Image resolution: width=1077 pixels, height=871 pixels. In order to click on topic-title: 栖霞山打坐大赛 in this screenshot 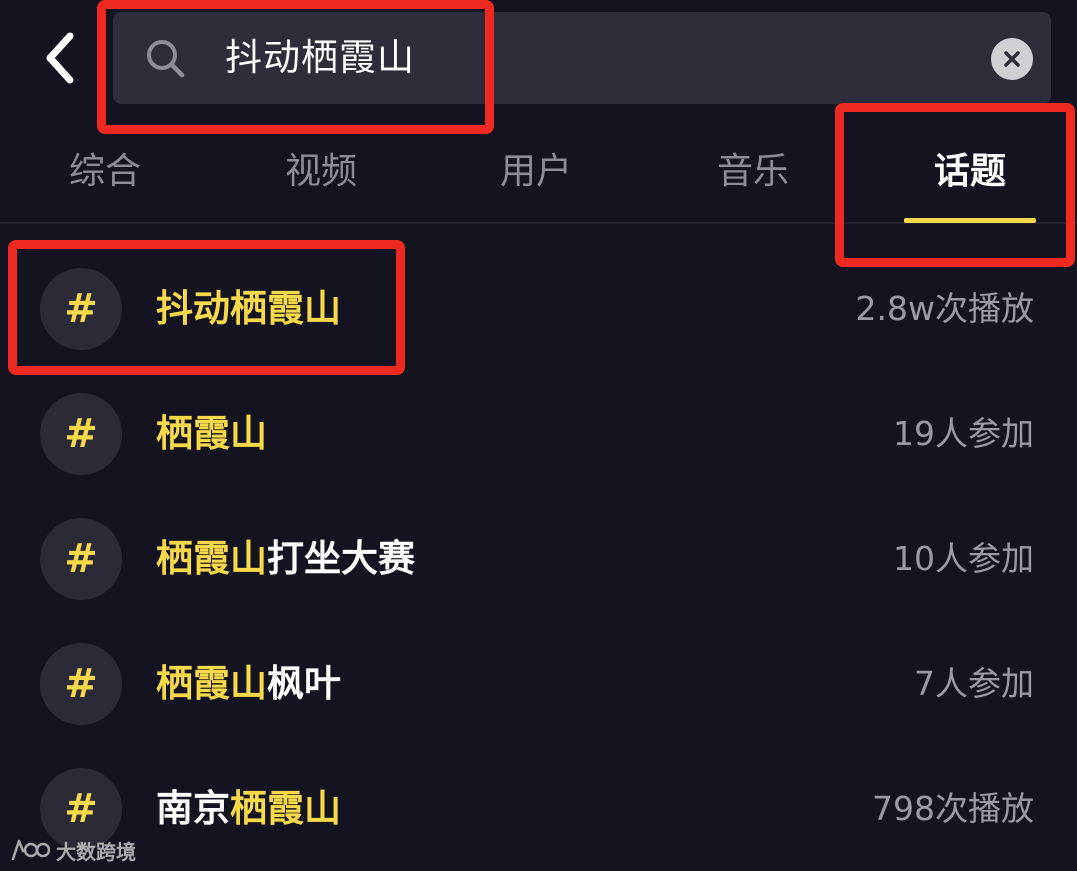, I will do `click(285, 558)`.